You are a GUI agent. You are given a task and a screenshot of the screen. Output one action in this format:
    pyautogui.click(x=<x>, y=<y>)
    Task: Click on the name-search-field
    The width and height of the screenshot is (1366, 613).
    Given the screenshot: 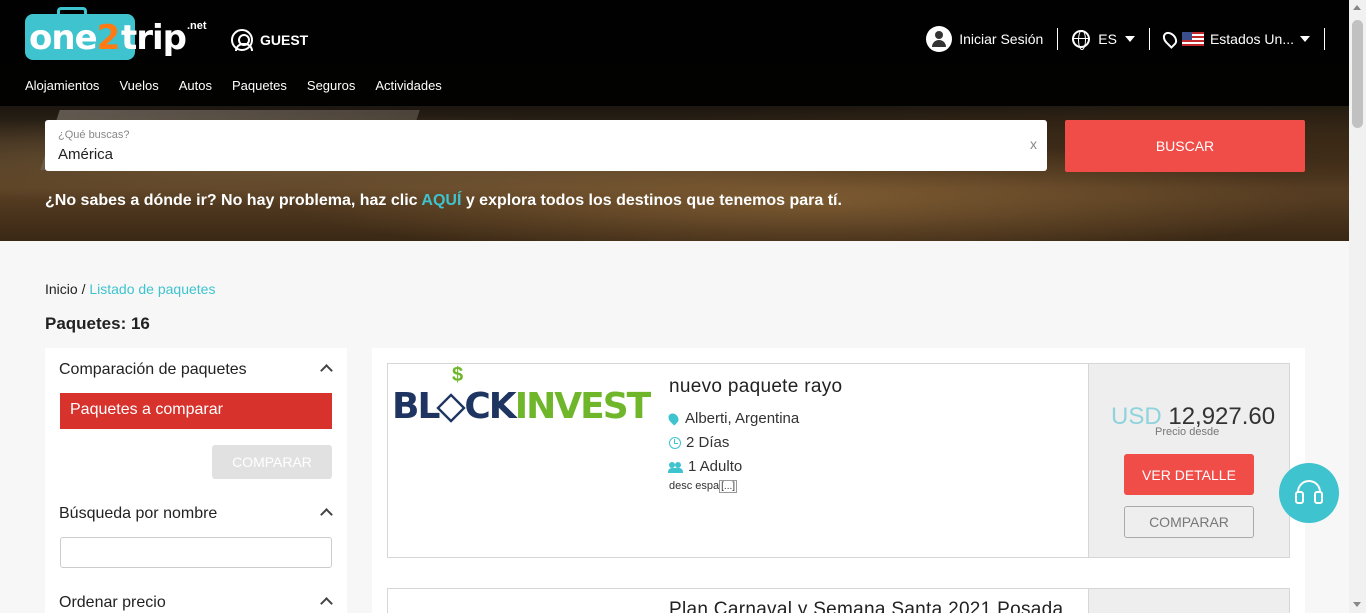 What is the action you would take?
    pyautogui.click(x=196, y=552)
    